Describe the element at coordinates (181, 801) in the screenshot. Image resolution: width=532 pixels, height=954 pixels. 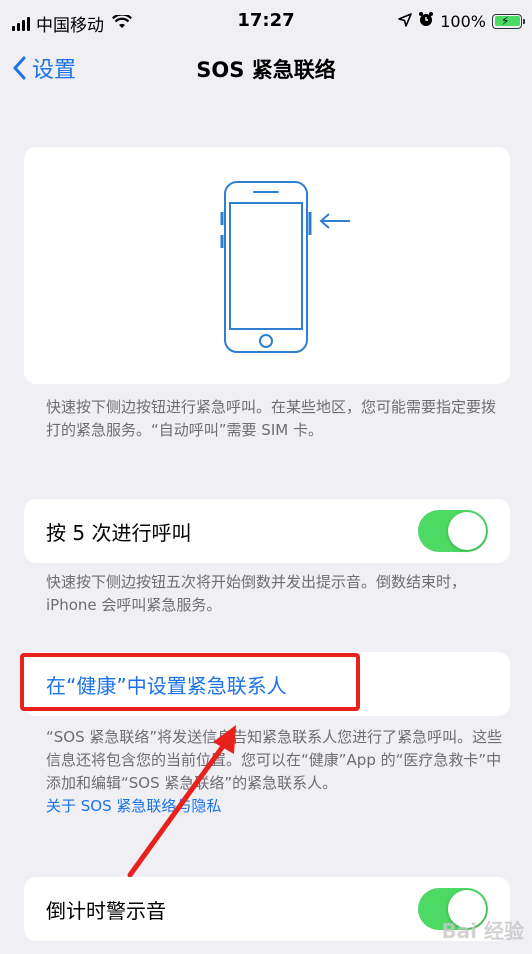
I see `annotation-arrow` at that location.